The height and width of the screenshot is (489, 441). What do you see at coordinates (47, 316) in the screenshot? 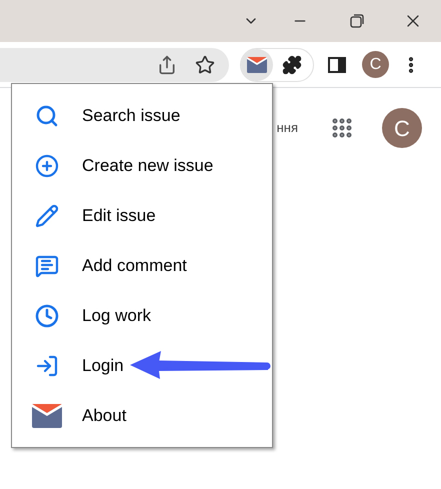
I see `clock-icon` at bounding box center [47, 316].